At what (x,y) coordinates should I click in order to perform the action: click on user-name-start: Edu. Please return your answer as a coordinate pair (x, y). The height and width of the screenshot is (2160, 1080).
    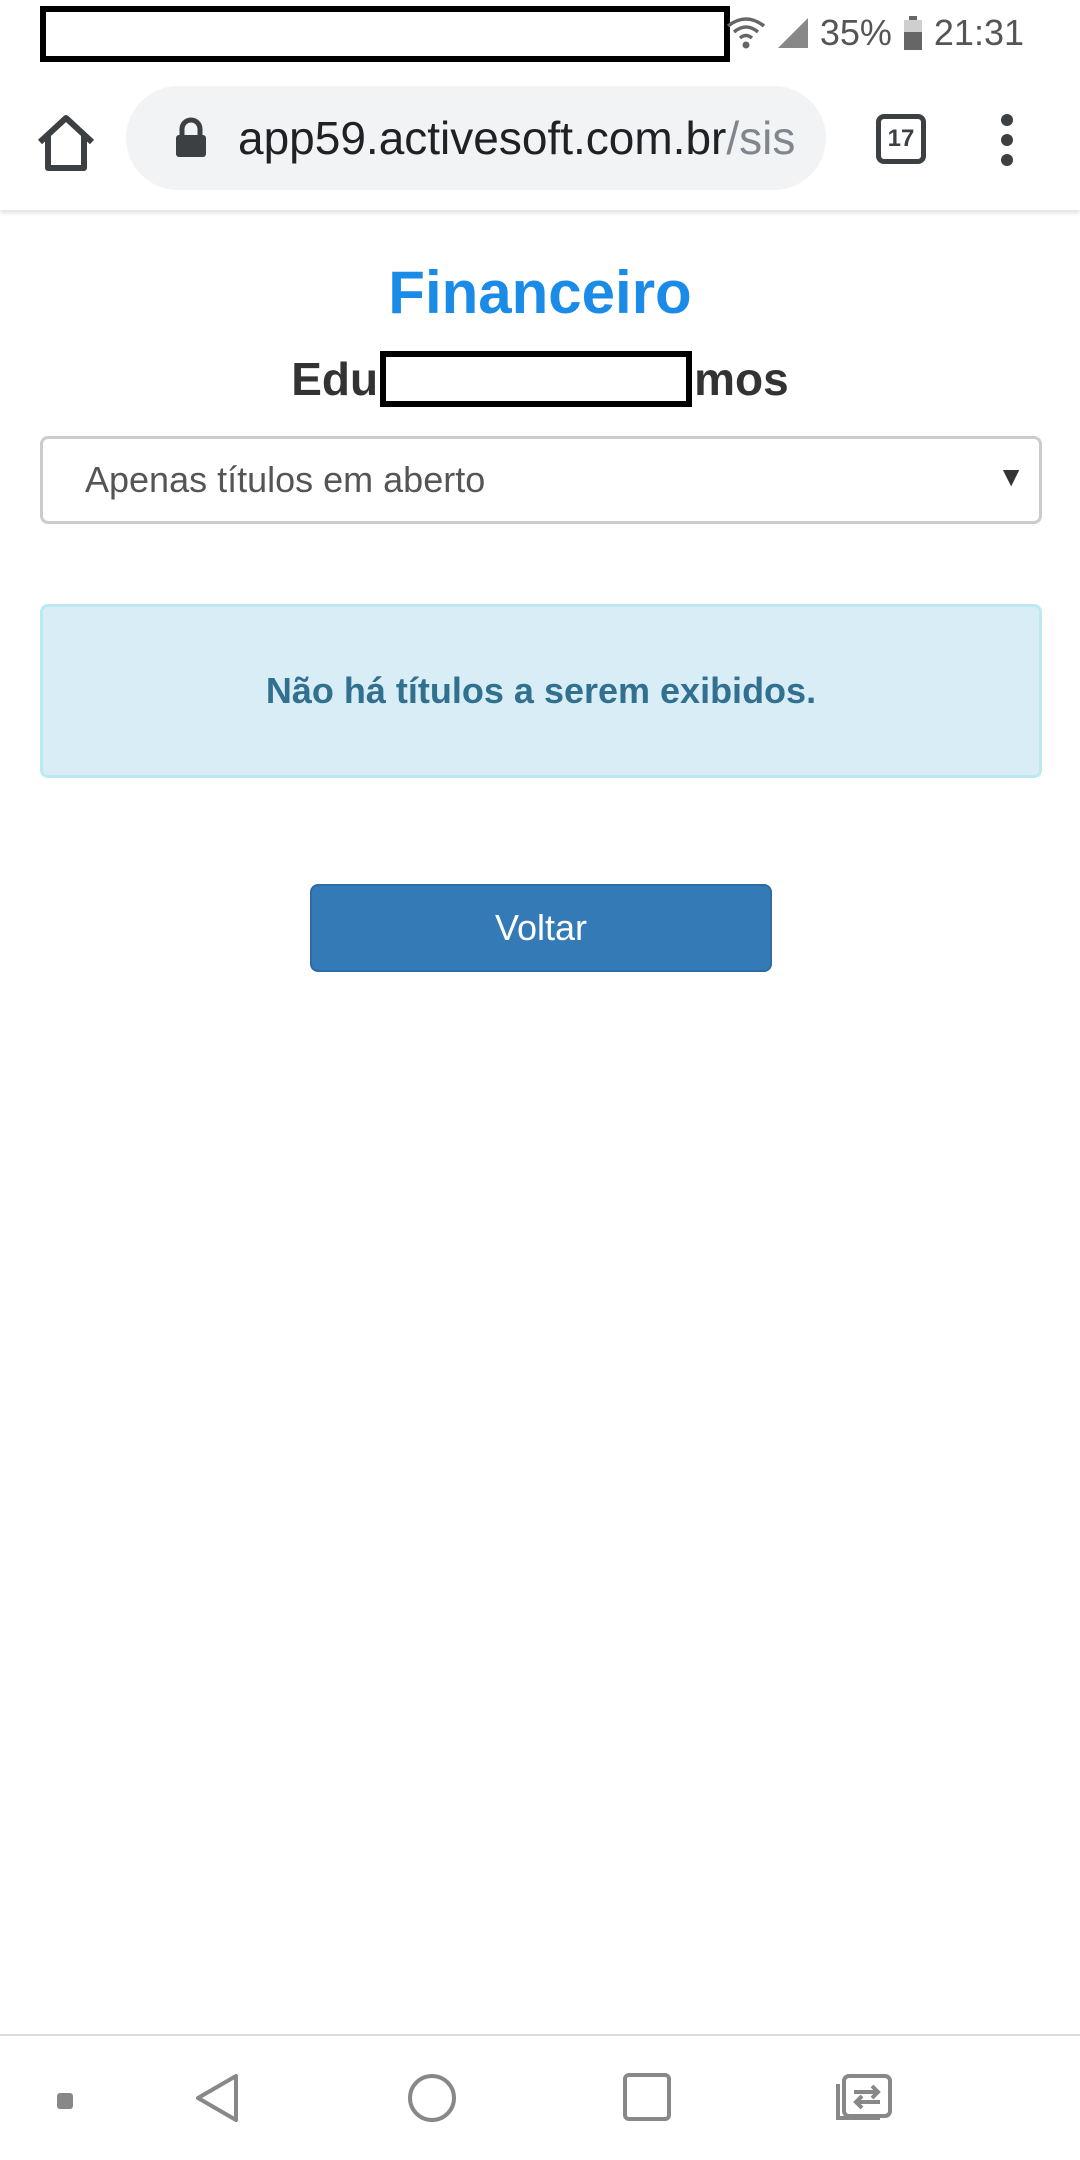
    Looking at the image, I should click on (335, 379).